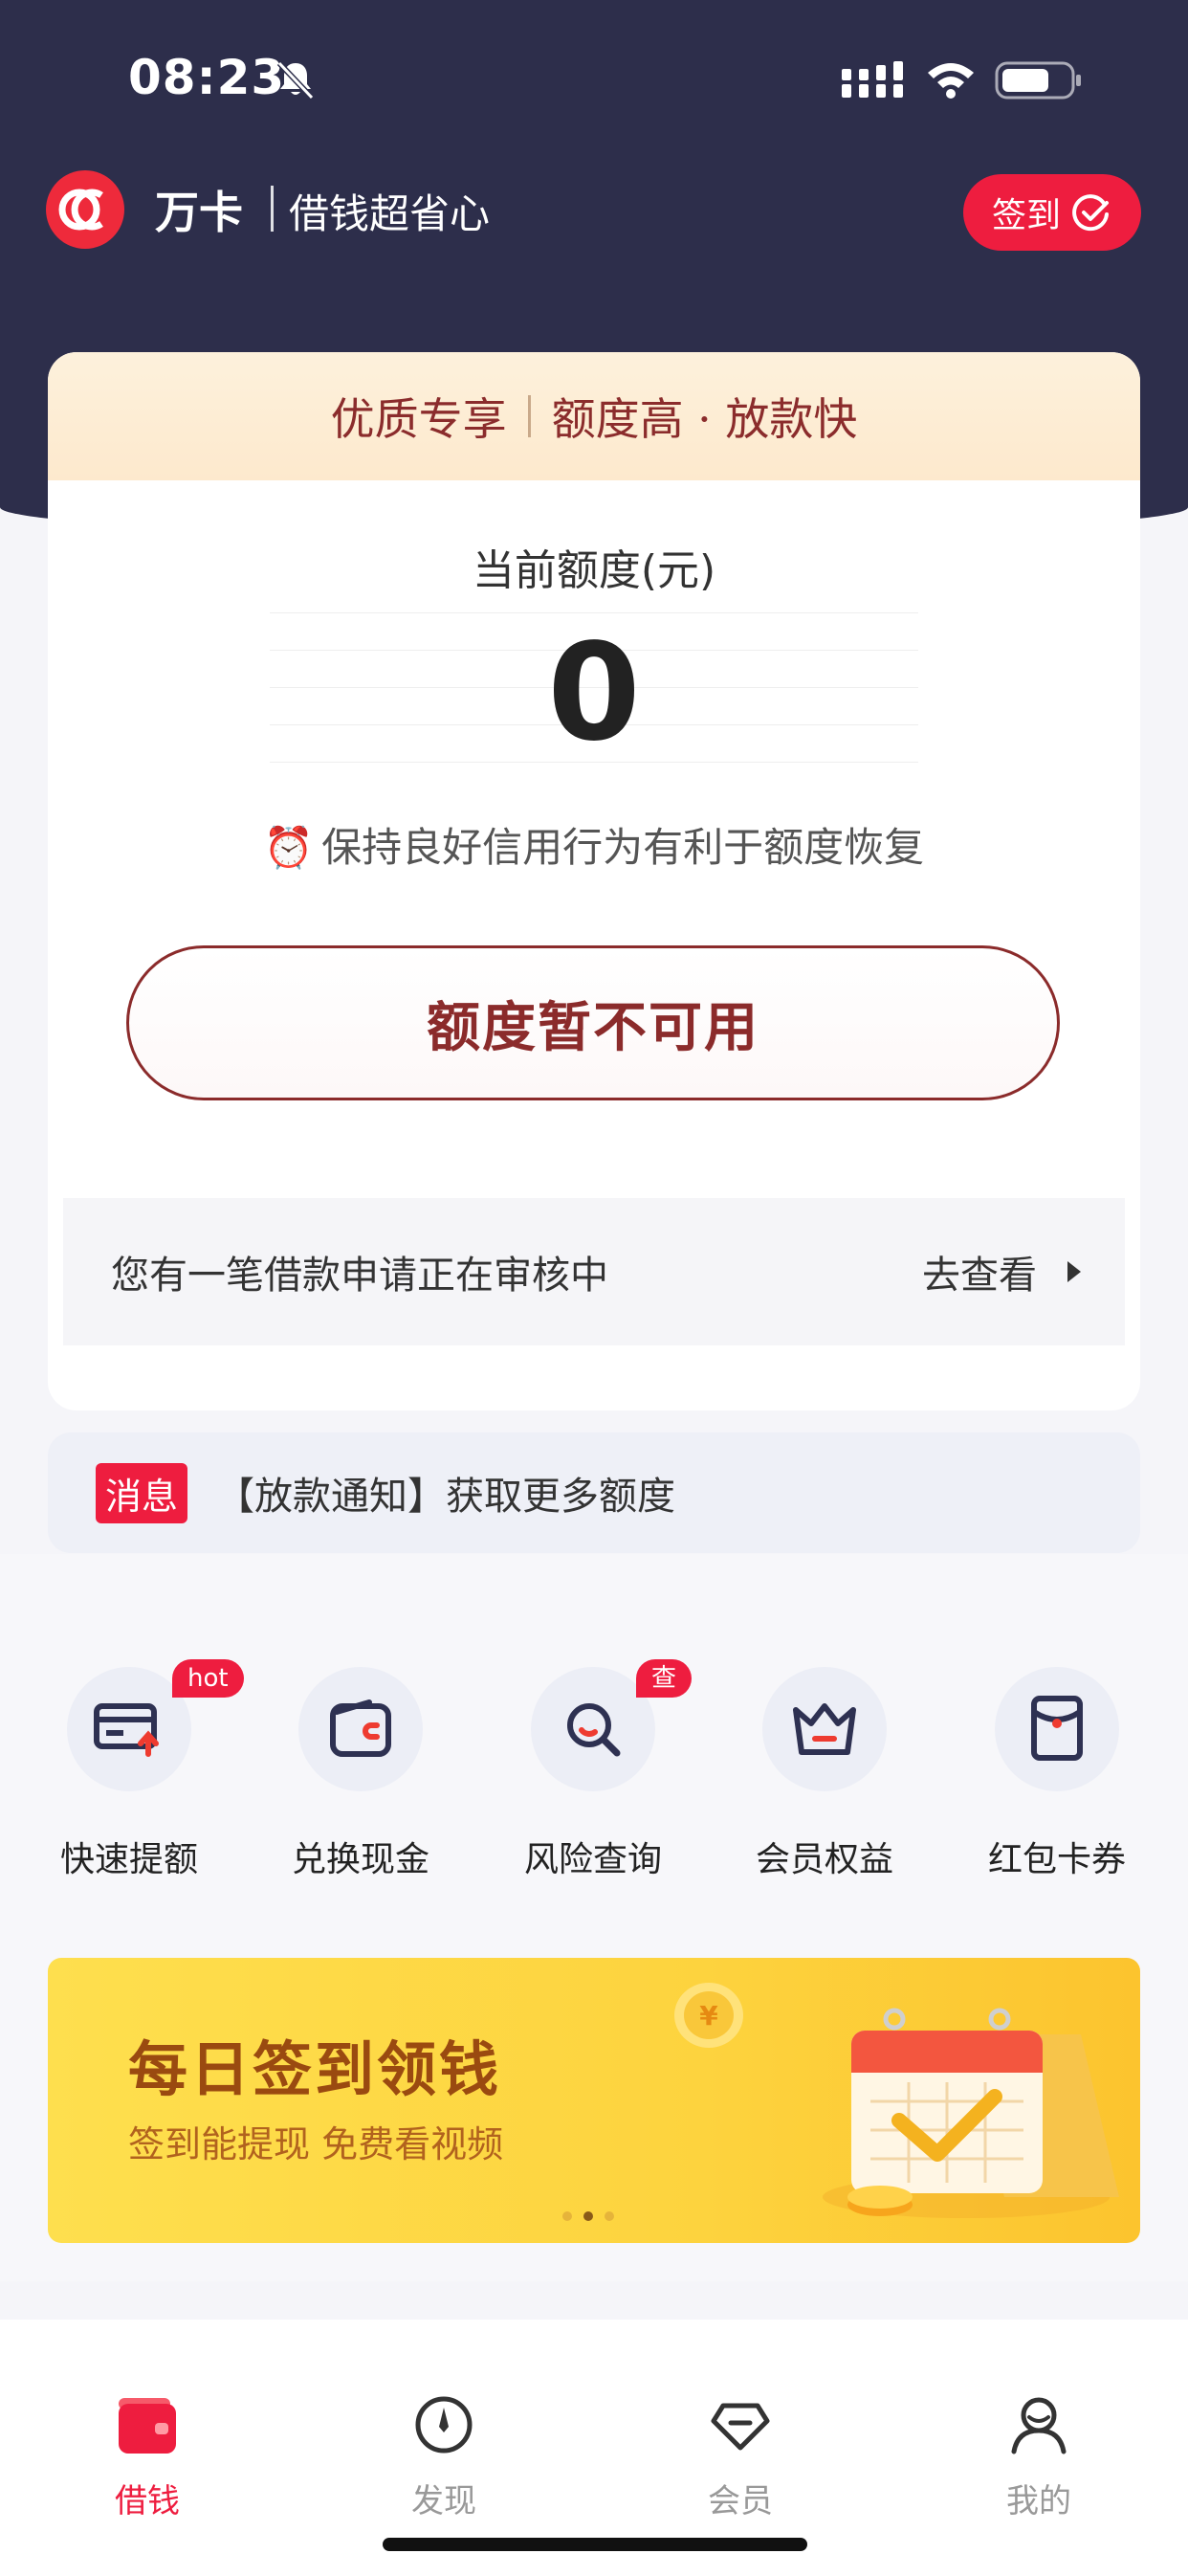  Describe the element at coordinates (594, 81) in the screenshot. I see `status-bar: 08:23` at that location.